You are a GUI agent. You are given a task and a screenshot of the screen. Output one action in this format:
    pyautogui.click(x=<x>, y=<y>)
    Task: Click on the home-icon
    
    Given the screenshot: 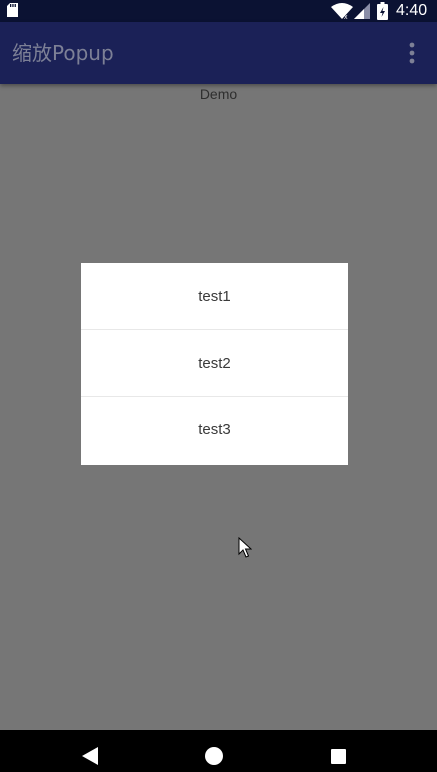 What is the action you would take?
    pyautogui.click(x=215, y=751)
    